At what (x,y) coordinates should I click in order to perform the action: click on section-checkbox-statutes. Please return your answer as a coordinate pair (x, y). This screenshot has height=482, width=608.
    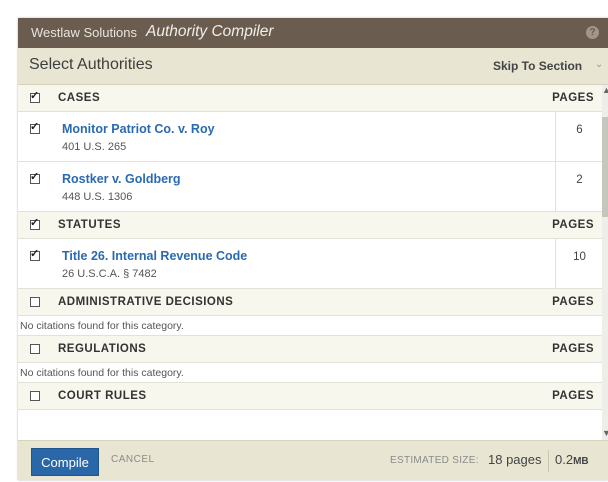
    Looking at the image, I should click on (35, 223).